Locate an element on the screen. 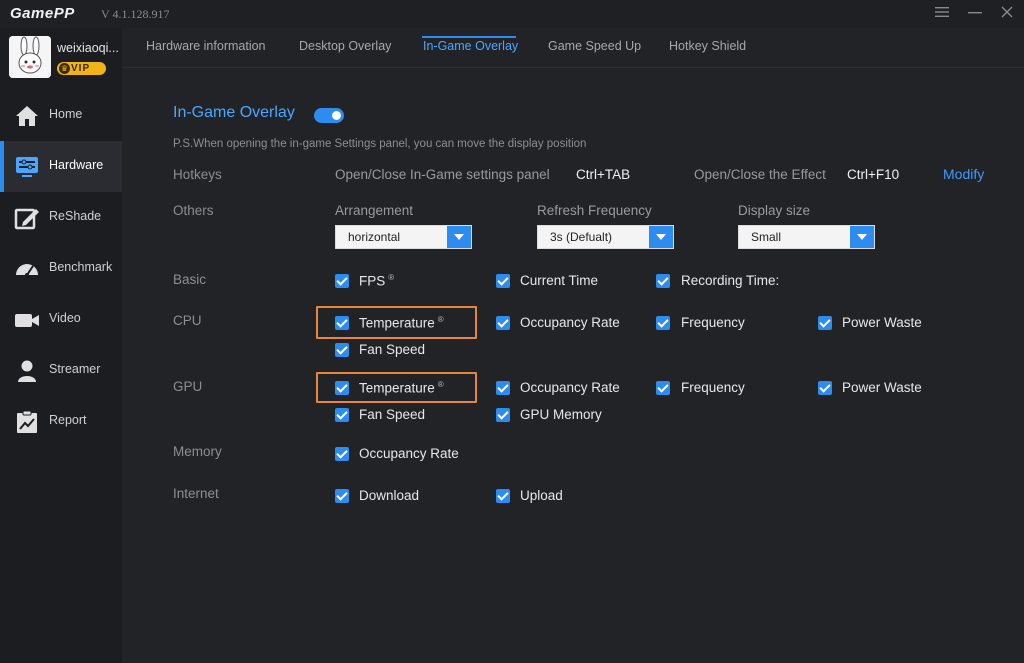  current-time-checkbox is located at coordinates (503, 281).